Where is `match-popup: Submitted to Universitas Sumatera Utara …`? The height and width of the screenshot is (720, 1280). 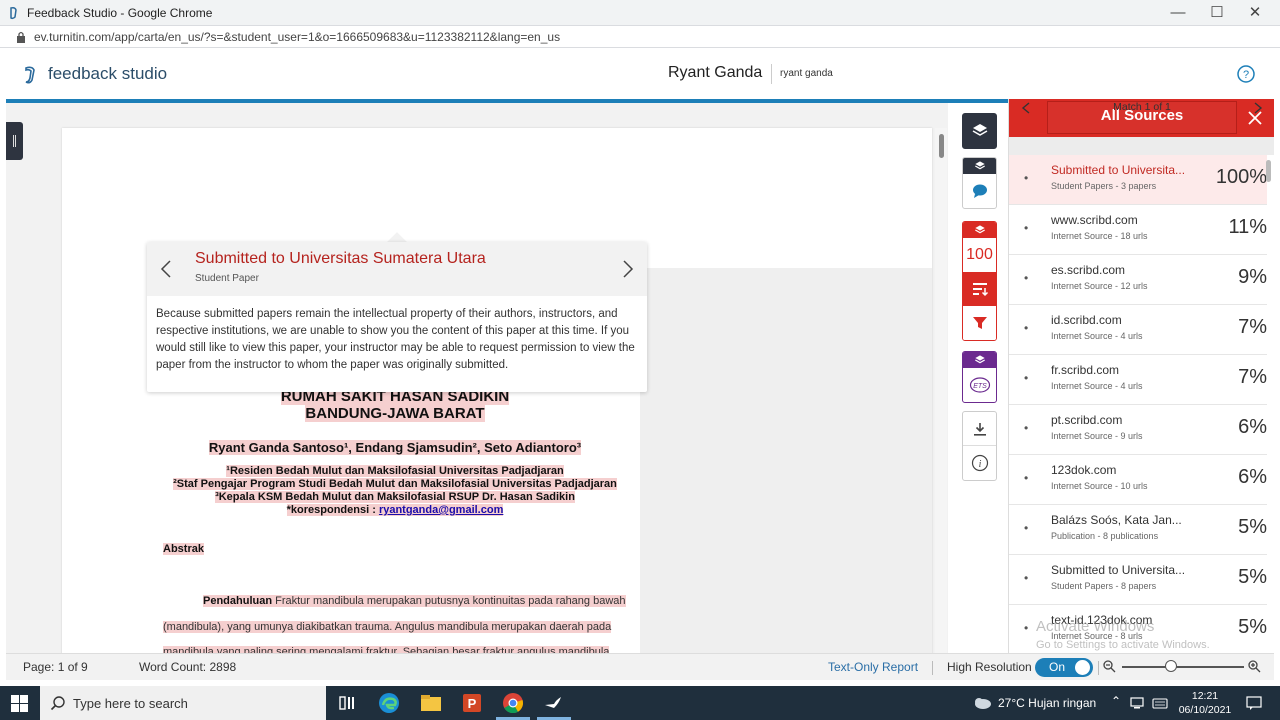 match-popup: Submitted to Universitas Sumatera Utara … is located at coordinates (397, 317).